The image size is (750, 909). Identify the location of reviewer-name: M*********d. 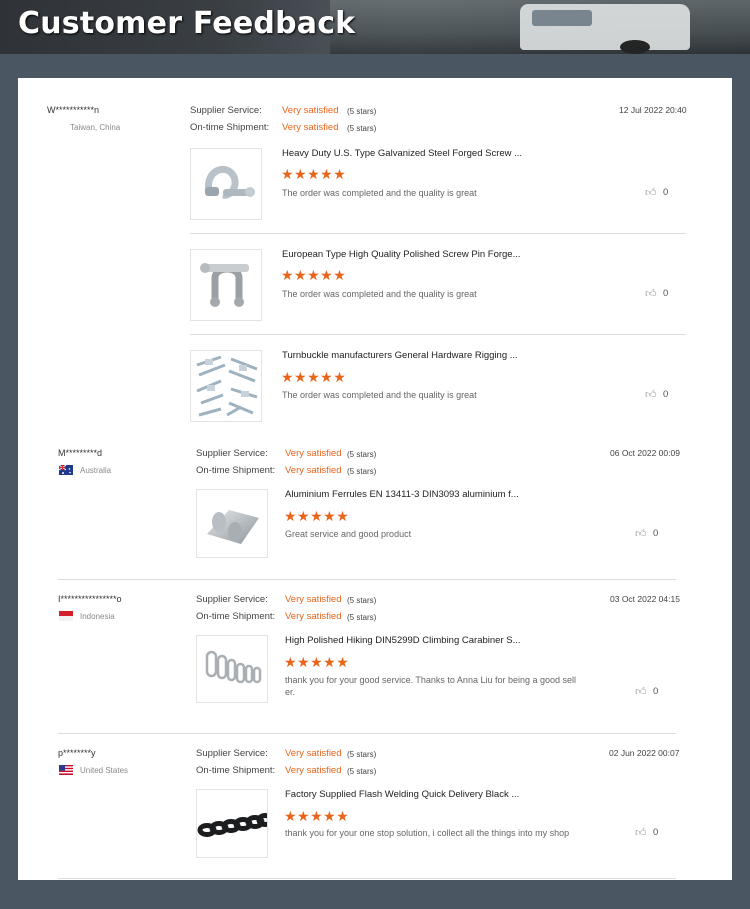
(80, 453).